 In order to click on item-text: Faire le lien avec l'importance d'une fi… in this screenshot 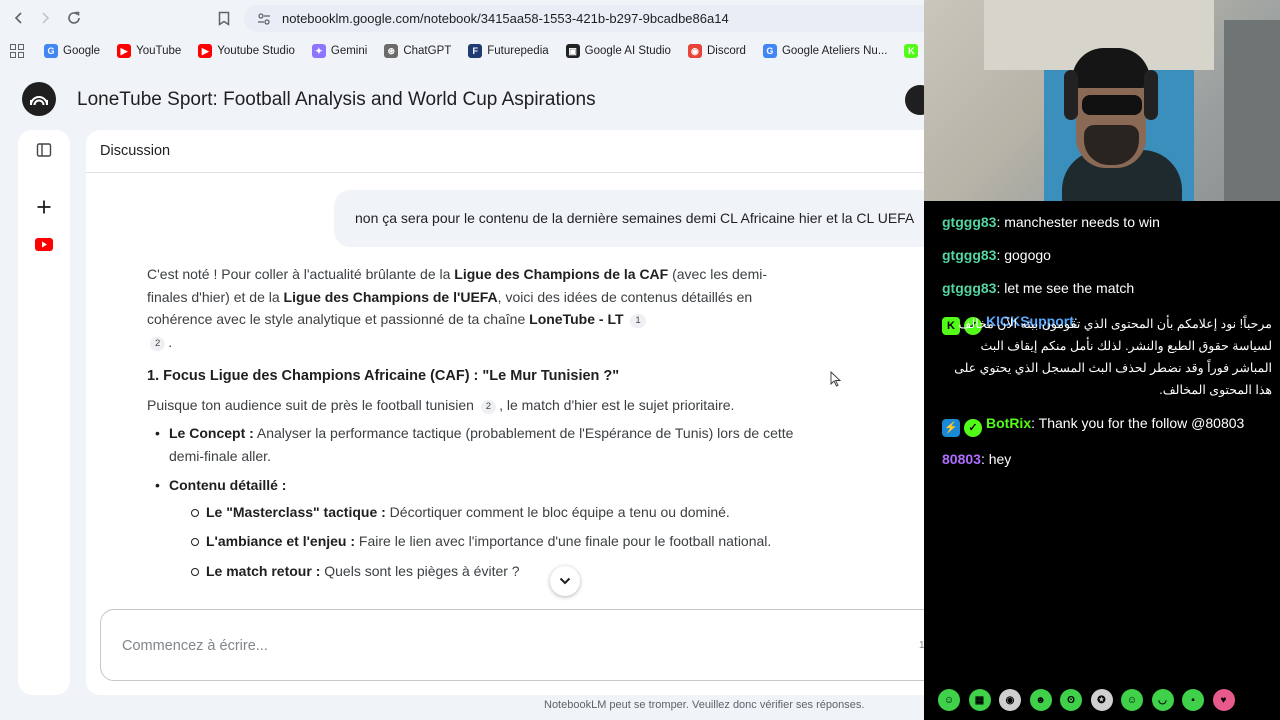, I will do `click(563, 541)`.